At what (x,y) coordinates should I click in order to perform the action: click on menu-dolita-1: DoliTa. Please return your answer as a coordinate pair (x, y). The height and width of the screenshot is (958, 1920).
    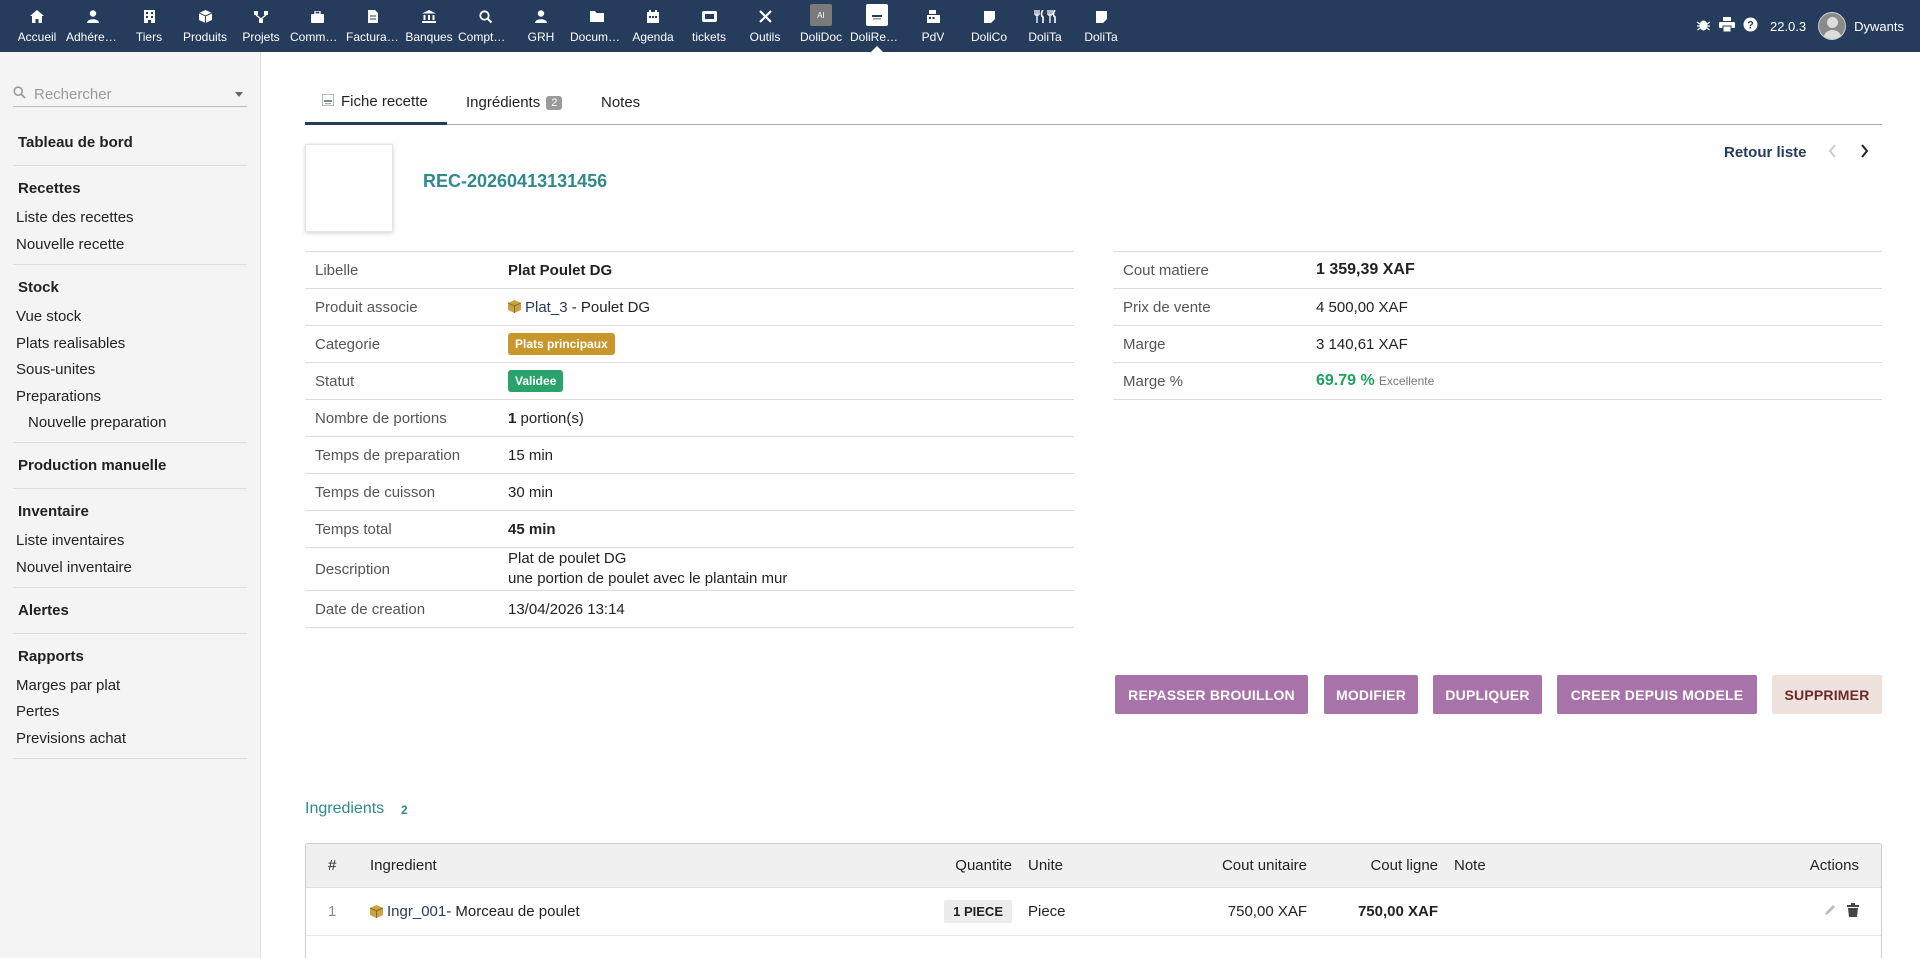
    Looking at the image, I should click on (1045, 26).